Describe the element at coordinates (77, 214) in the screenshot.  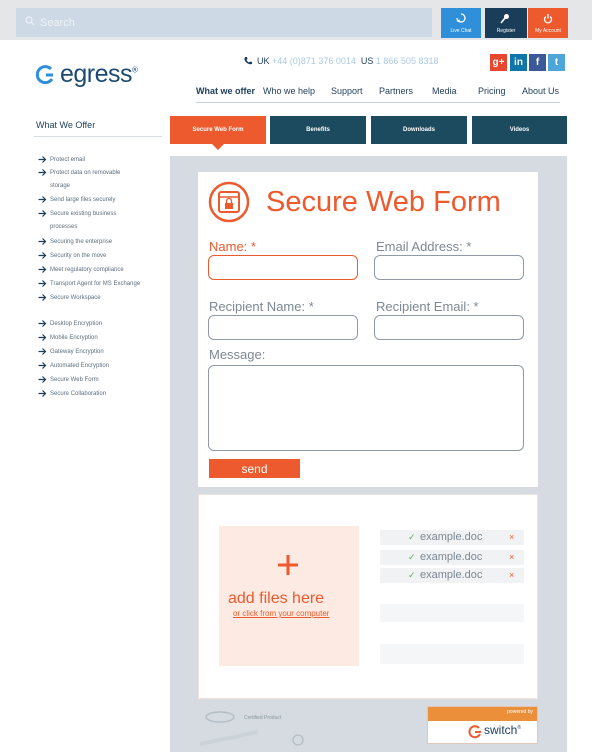
I see `sidebar-item: Secure existing business` at that location.